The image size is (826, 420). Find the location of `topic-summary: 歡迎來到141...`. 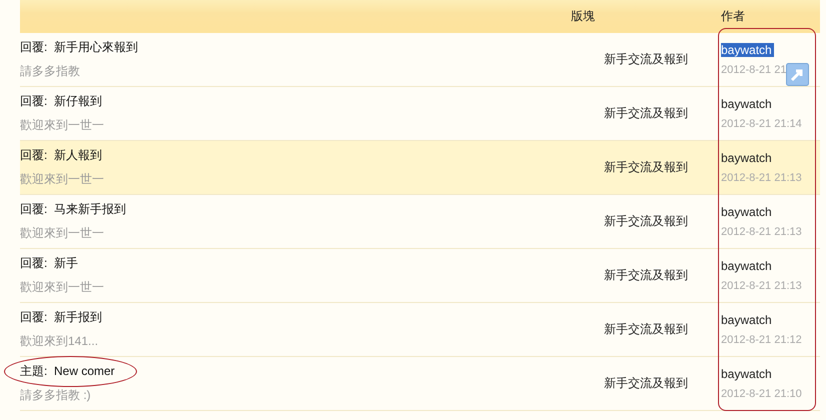

topic-summary: 歡迎來到141... is located at coordinates (59, 341).